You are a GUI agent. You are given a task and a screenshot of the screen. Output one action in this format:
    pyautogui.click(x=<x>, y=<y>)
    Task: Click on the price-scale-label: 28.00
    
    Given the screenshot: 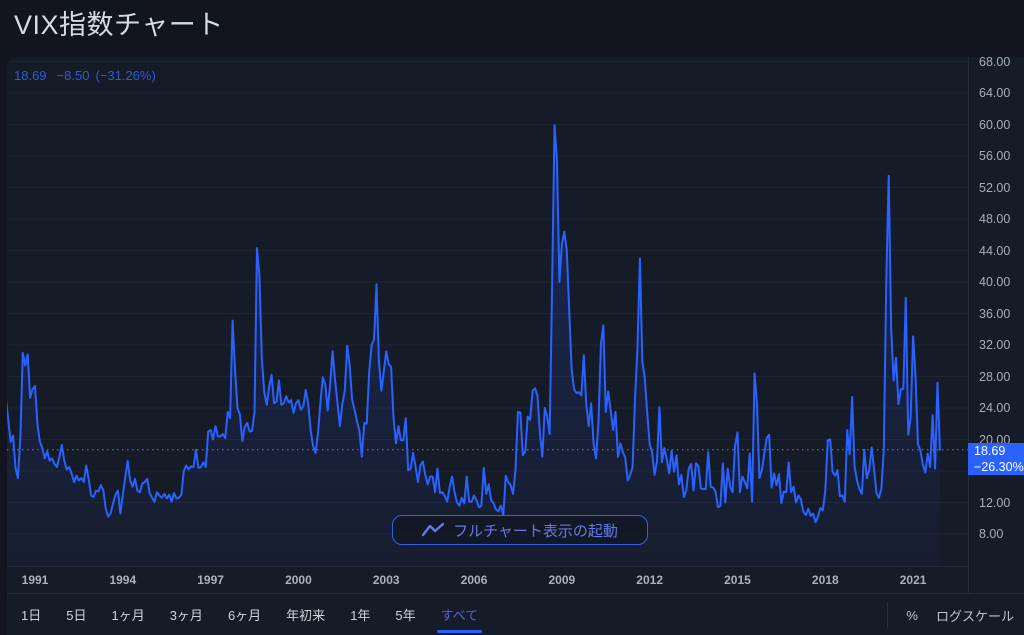 What is the action you would take?
    pyautogui.click(x=995, y=376)
    